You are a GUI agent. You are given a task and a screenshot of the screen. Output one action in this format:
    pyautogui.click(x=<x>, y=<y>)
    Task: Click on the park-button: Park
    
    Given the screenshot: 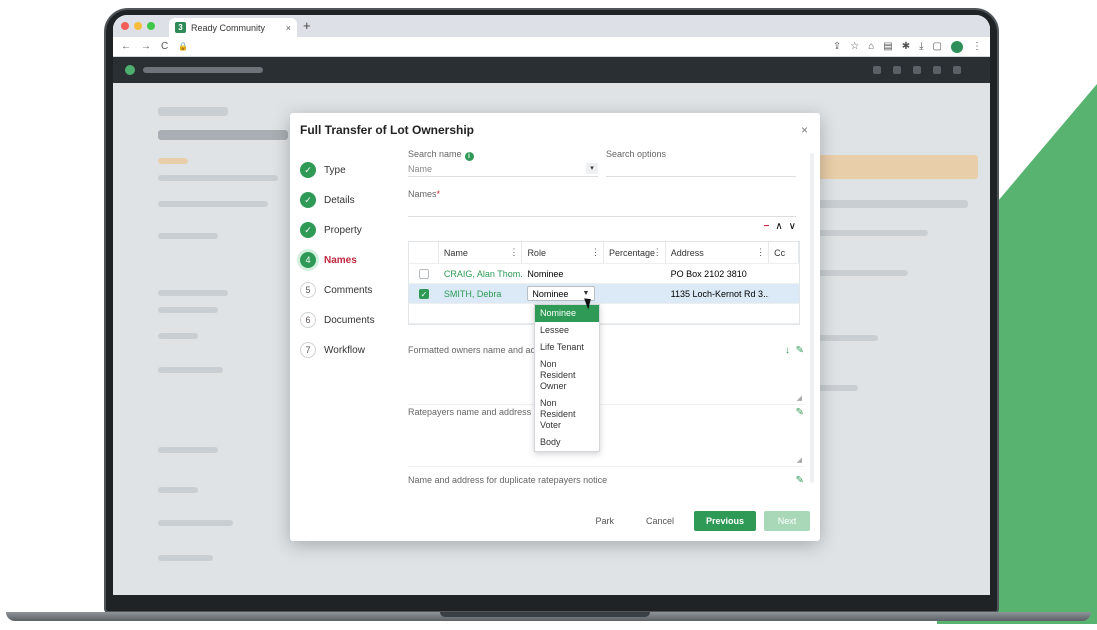 What is the action you would take?
    pyautogui.click(x=604, y=521)
    